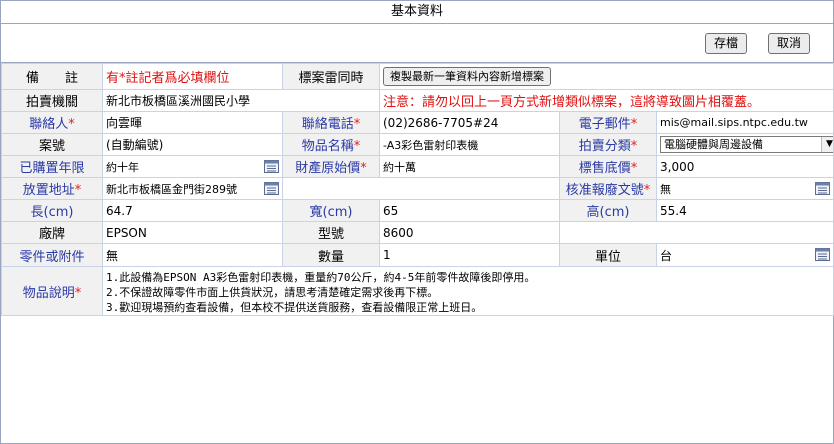  What do you see at coordinates (467, 76) in the screenshot?
I see `copy-latest-button: 複製最新一筆資料內容新增標案` at bounding box center [467, 76].